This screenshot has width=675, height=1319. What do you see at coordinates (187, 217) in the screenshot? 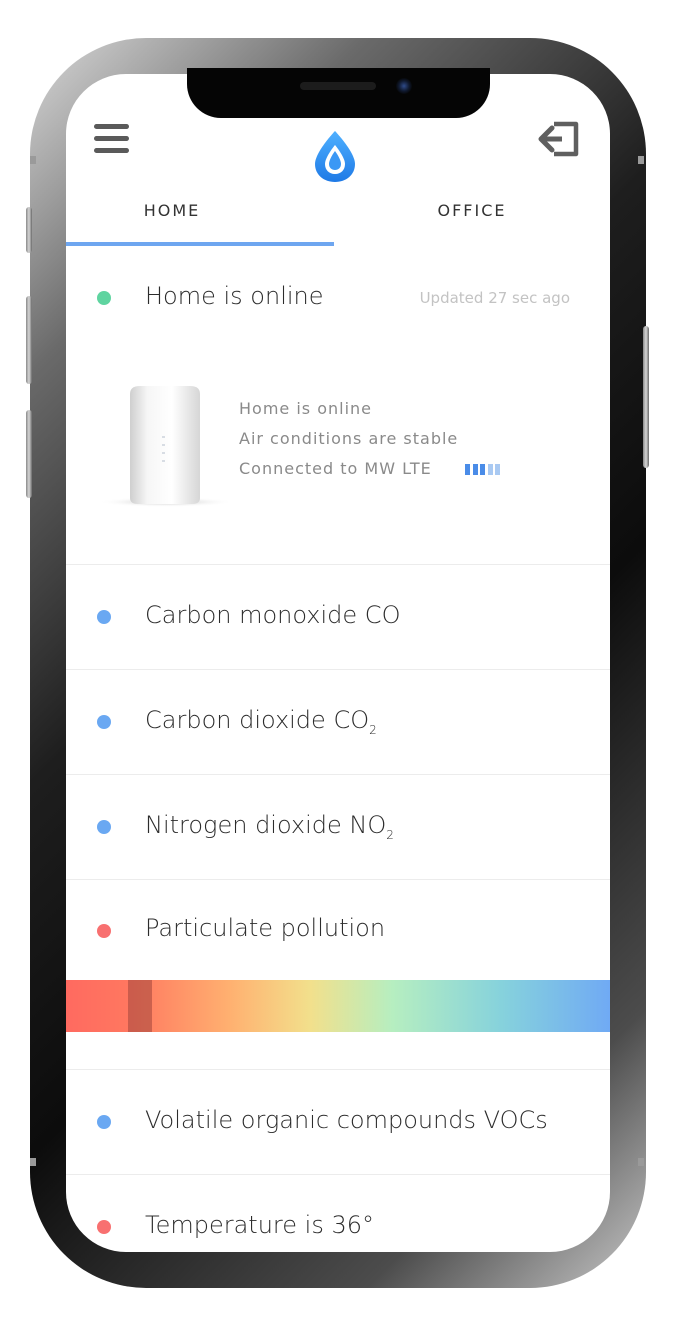
I see `tab-home: HOME` at bounding box center [187, 217].